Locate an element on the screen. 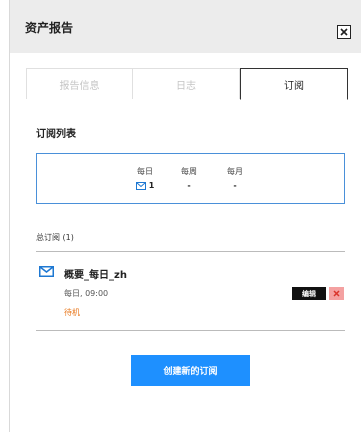  subscription-name: 概要_每日_zh is located at coordinates (95, 275).